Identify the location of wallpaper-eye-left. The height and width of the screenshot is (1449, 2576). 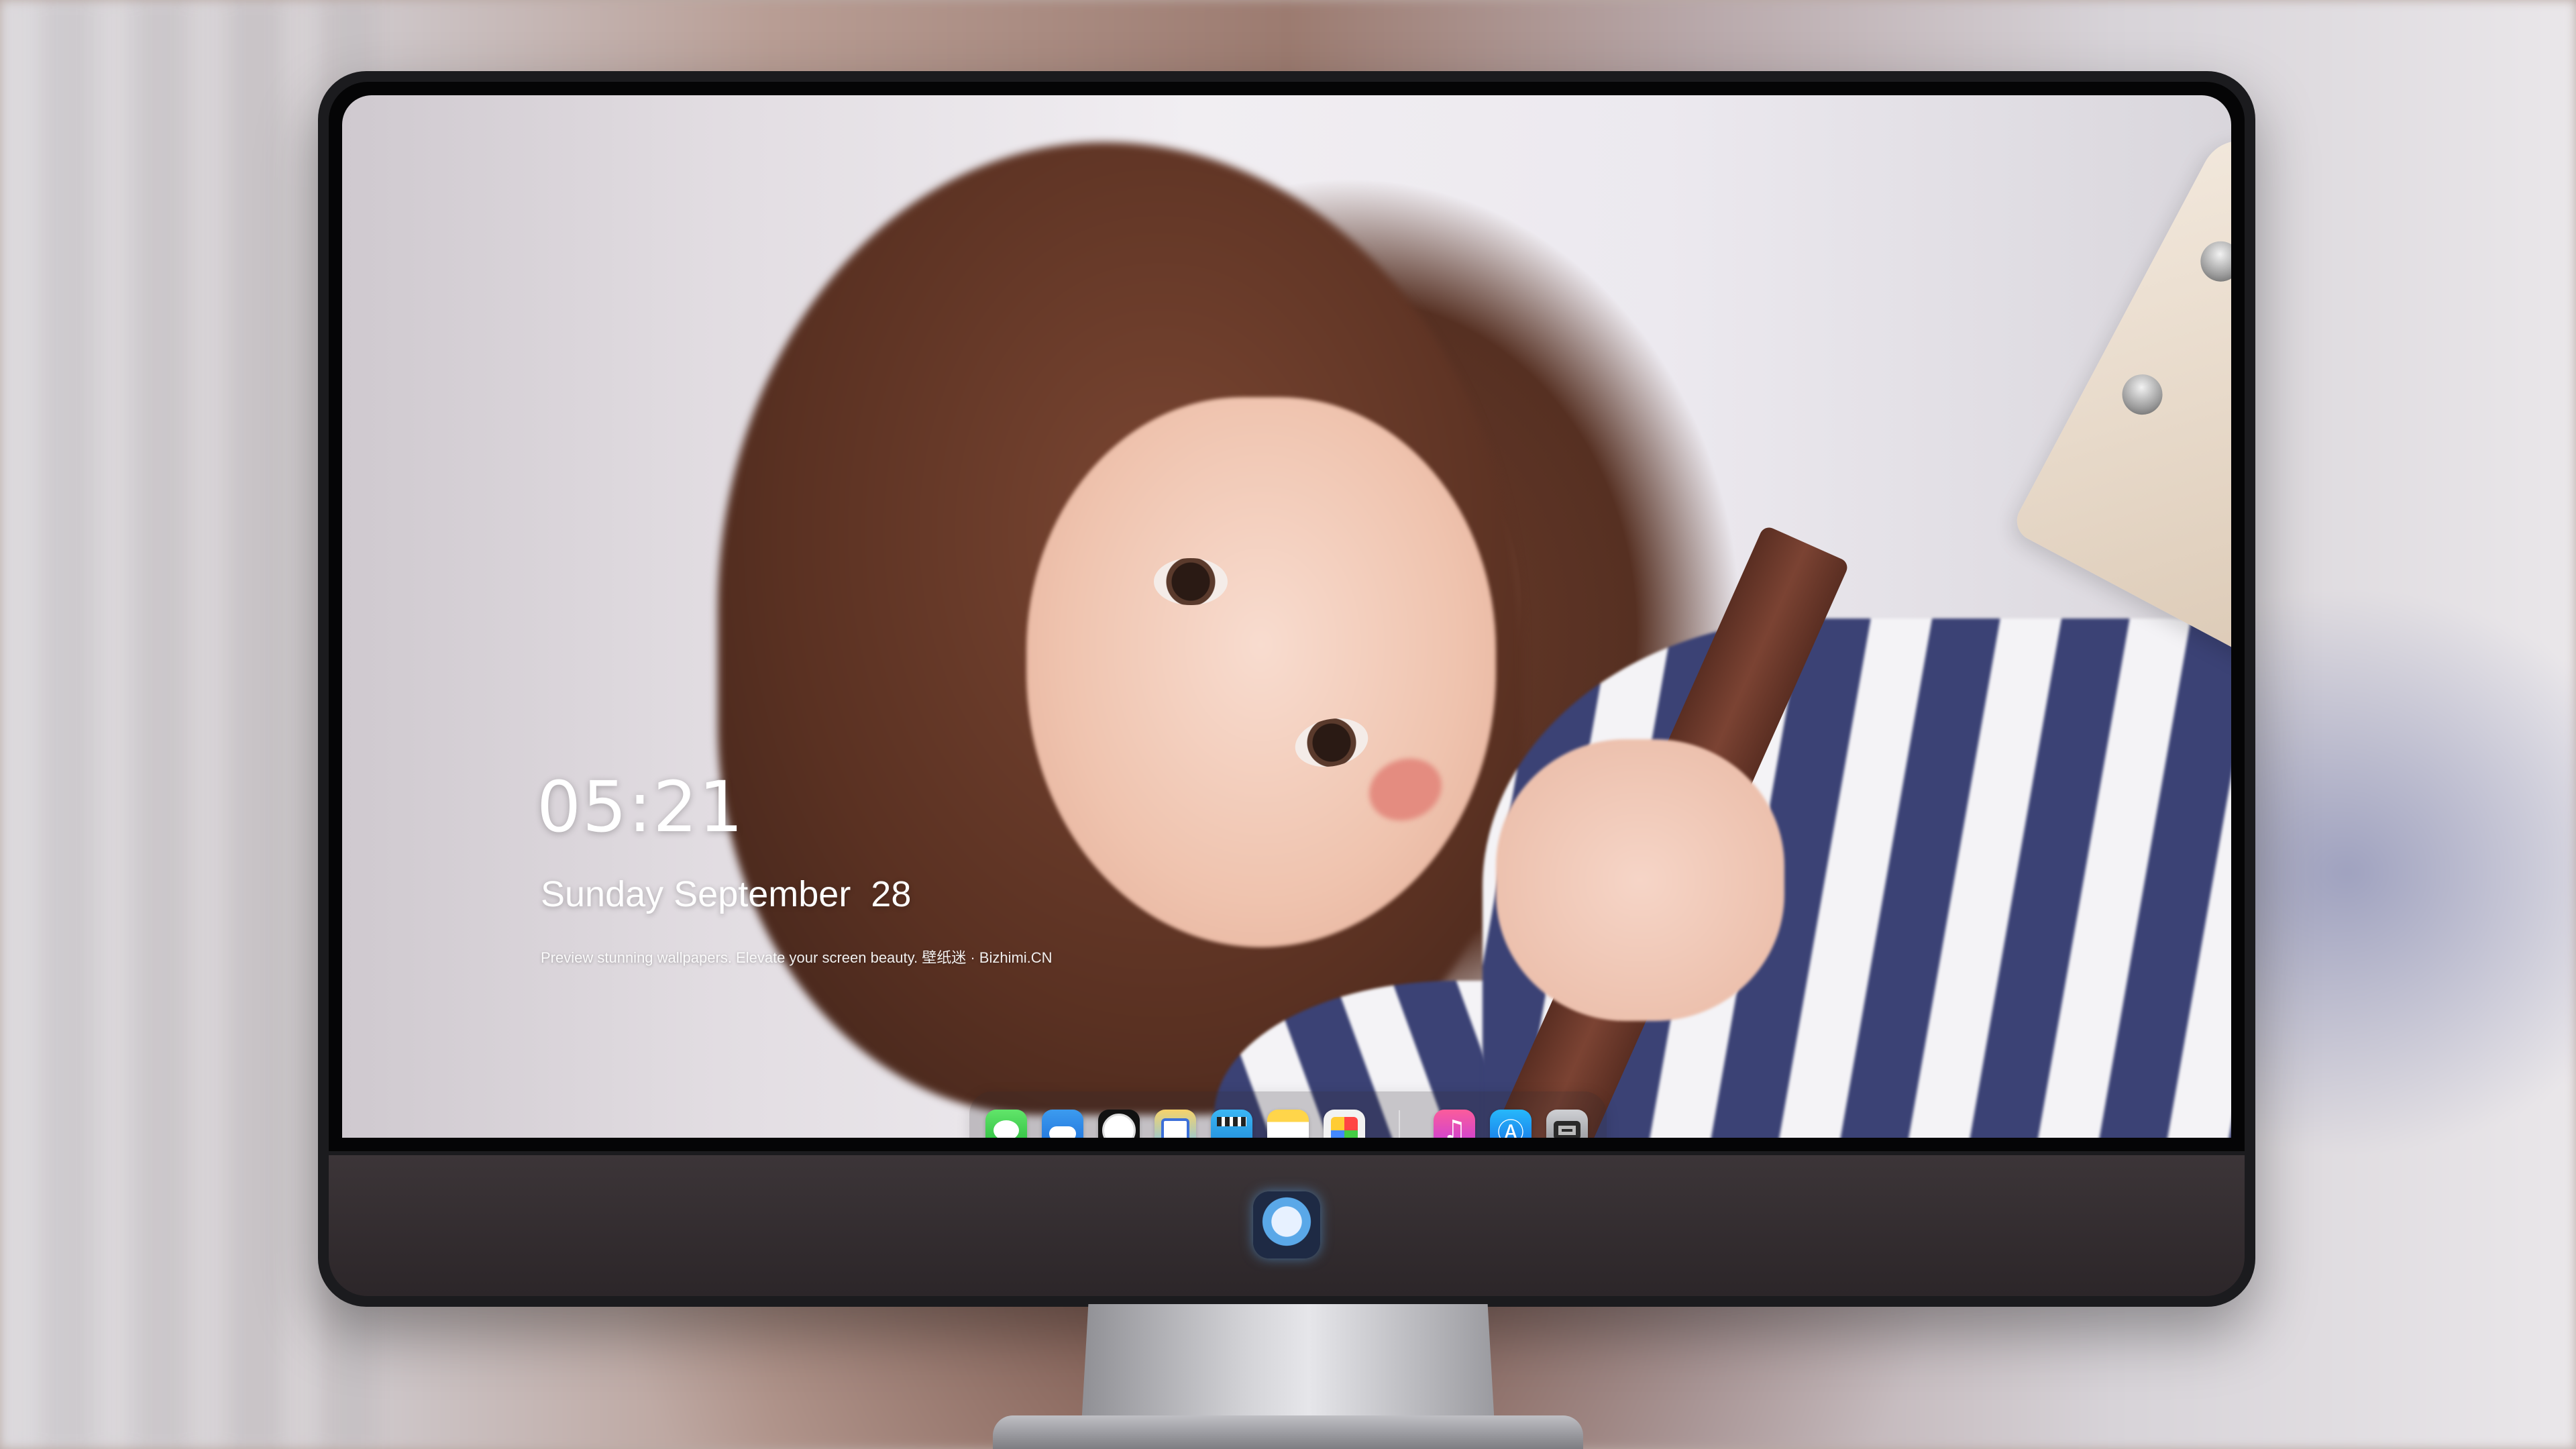
(1191, 581).